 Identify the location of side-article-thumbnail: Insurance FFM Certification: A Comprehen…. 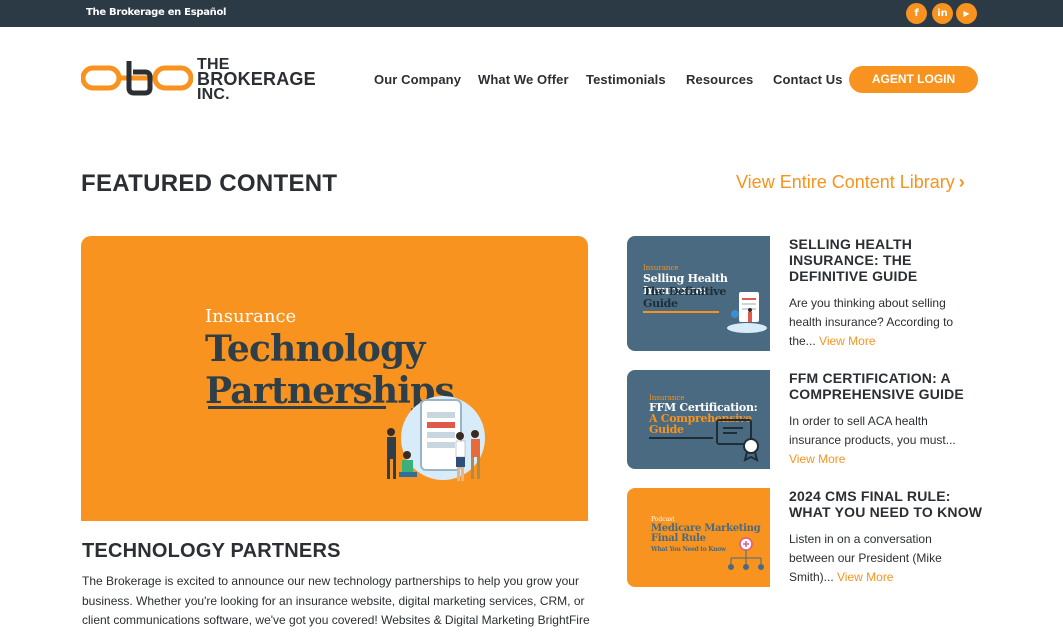
(698, 419).